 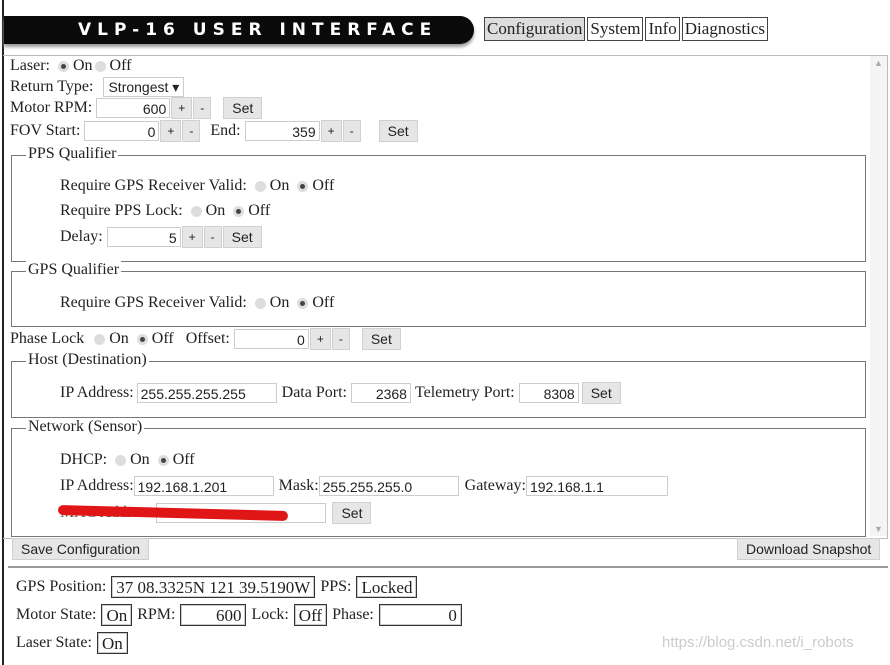 I want to click on fov-row: FOV Start: 0 + - End: 359 + - Set, so click(x=214, y=131).